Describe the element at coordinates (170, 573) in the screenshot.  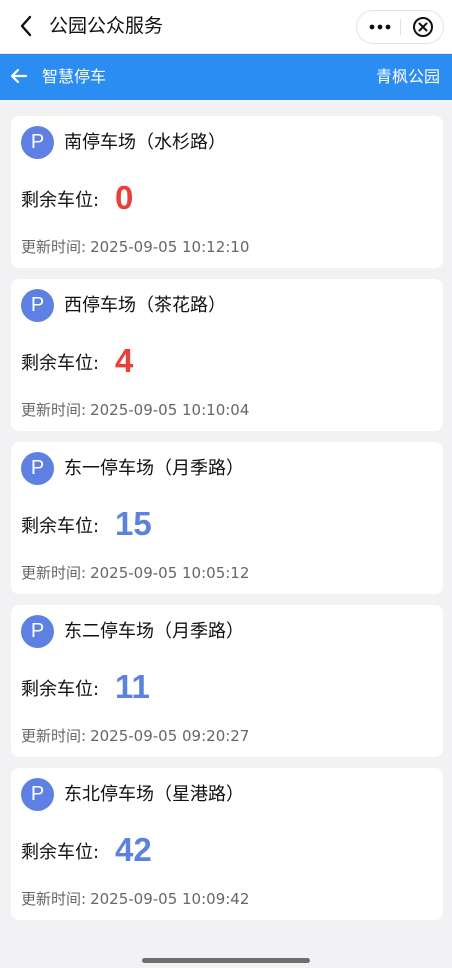
I see `update-timestamp: 2025-09-05 10:05:12` at that location.